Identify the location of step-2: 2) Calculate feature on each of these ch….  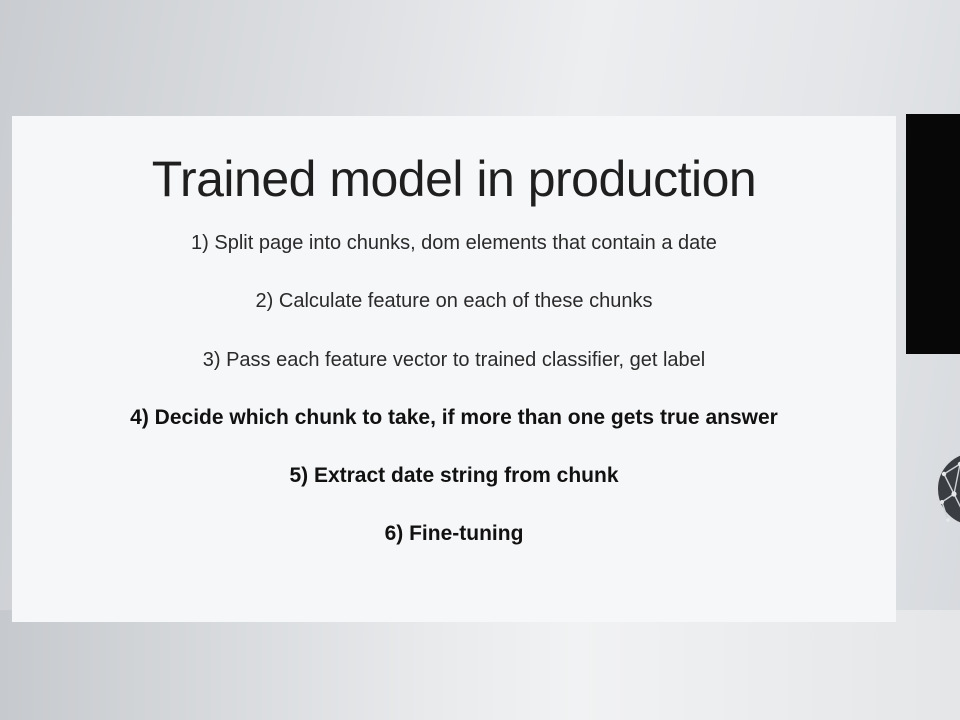
(454, 301).